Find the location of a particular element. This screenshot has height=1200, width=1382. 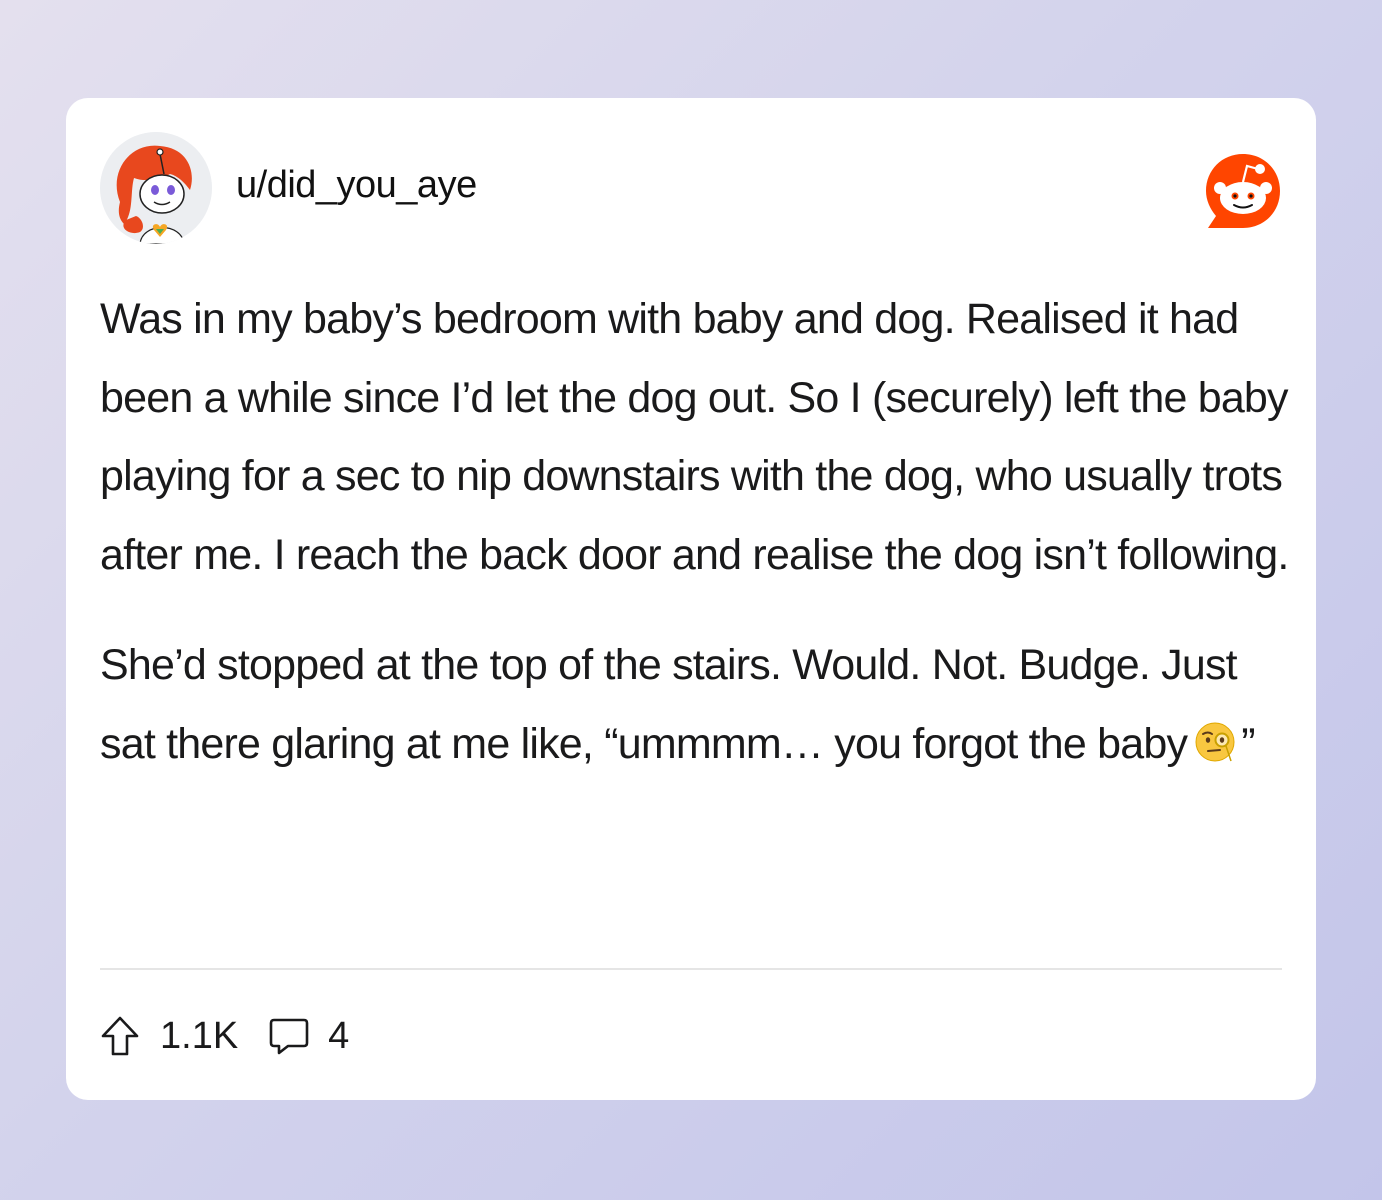

upvote-button: 1.1K is located at coordinates (184, 1036).